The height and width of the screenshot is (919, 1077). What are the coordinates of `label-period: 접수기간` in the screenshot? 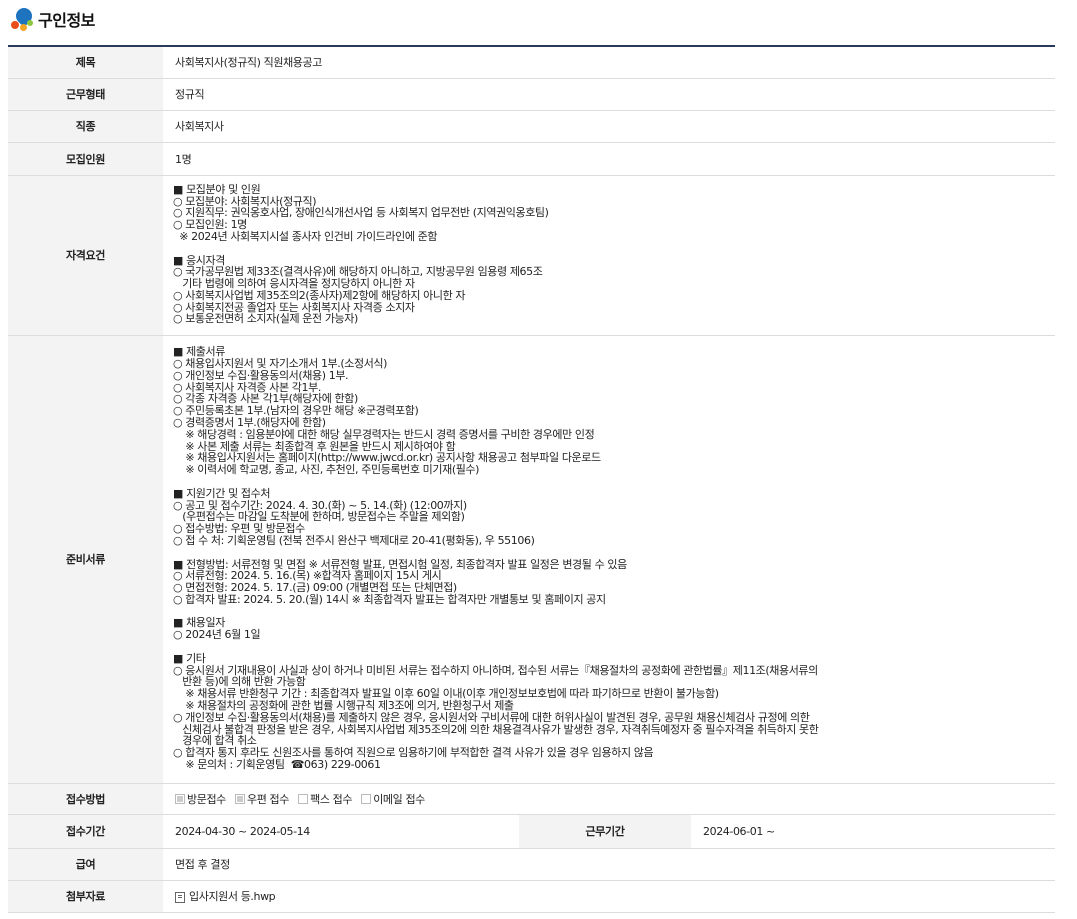 It's located at (85, 831).